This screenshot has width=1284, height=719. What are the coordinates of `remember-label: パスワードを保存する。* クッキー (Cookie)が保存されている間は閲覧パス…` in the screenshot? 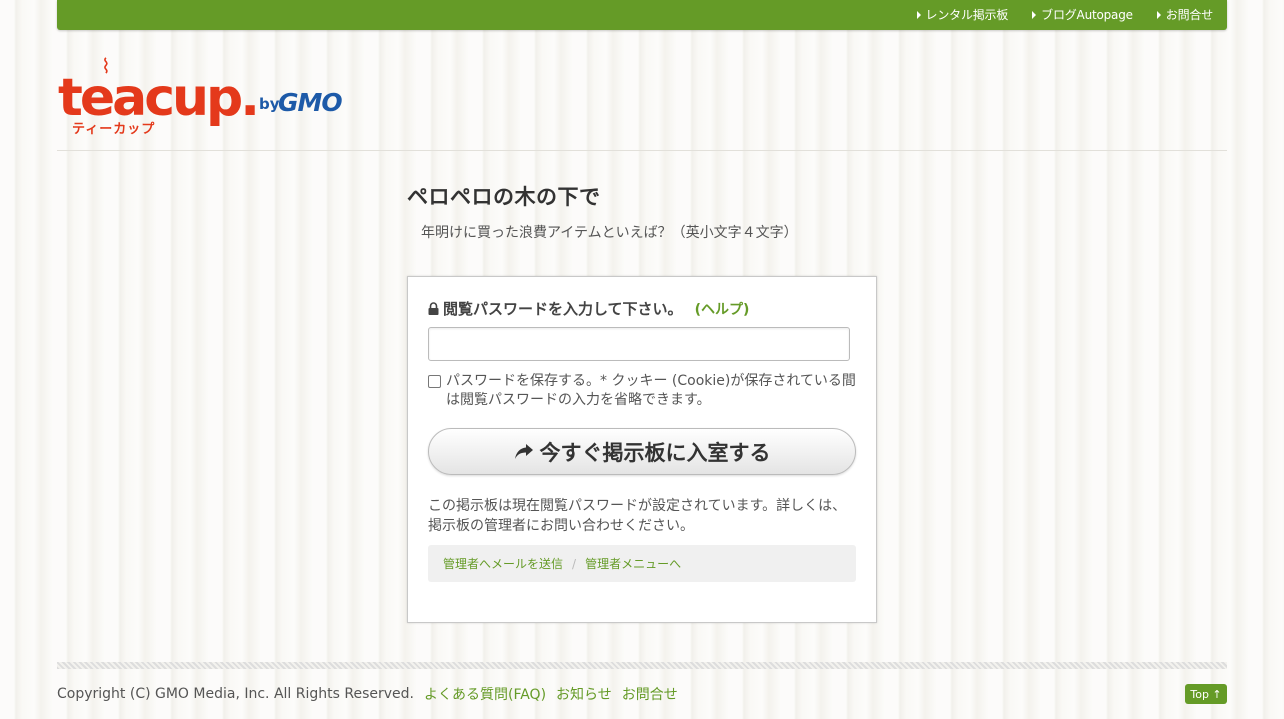 It's located at (651, 390).